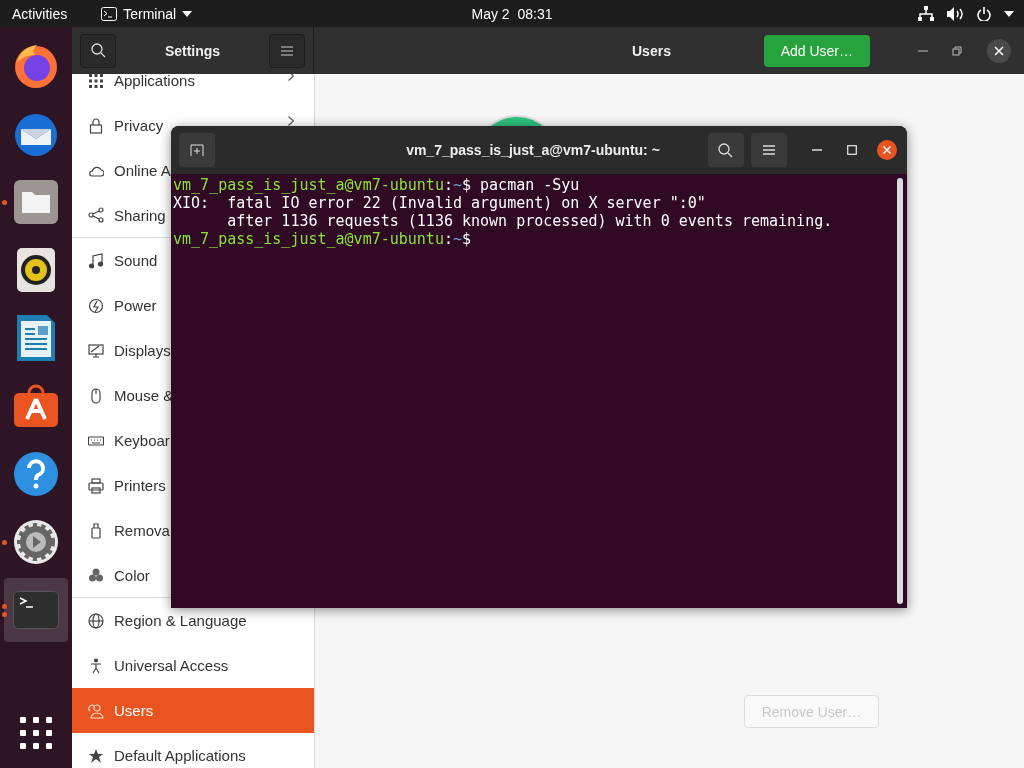 The height and width of the screenshot is (768, 1024). Describe the element at coordinates (323, 239) in the screenshot. I see `terminal-line: vm_7_pass_is_just_a@vm7-ubuntu:~$` at that location.